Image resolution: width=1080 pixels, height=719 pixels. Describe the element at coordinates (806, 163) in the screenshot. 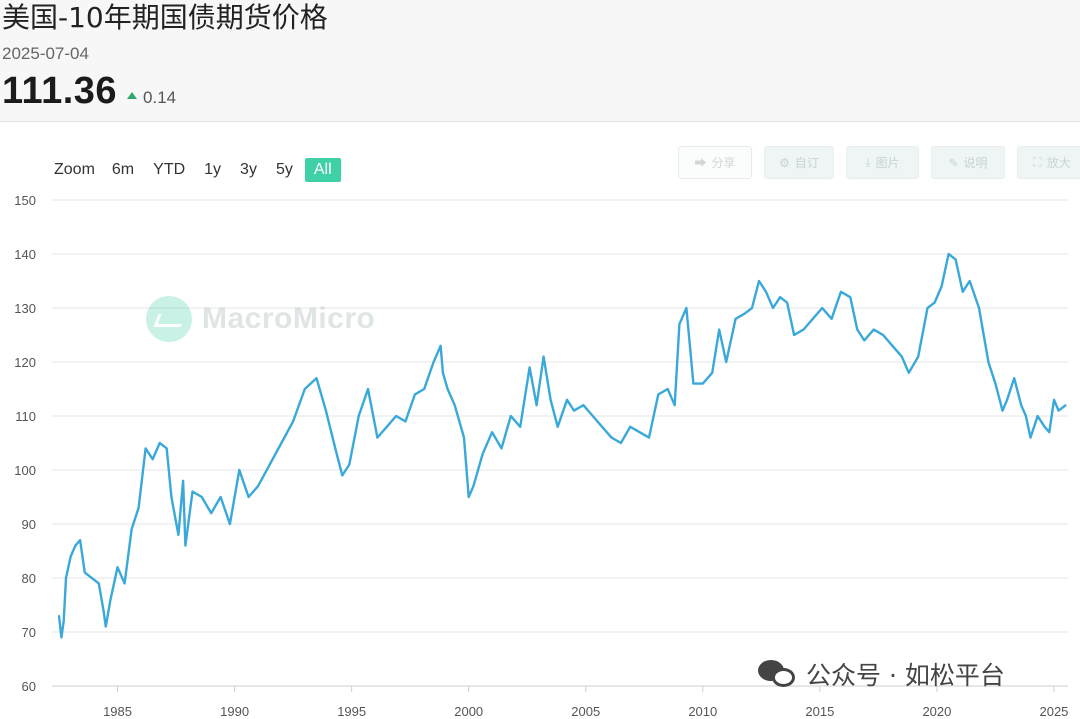

I see `custom-label: 自订` at that location.